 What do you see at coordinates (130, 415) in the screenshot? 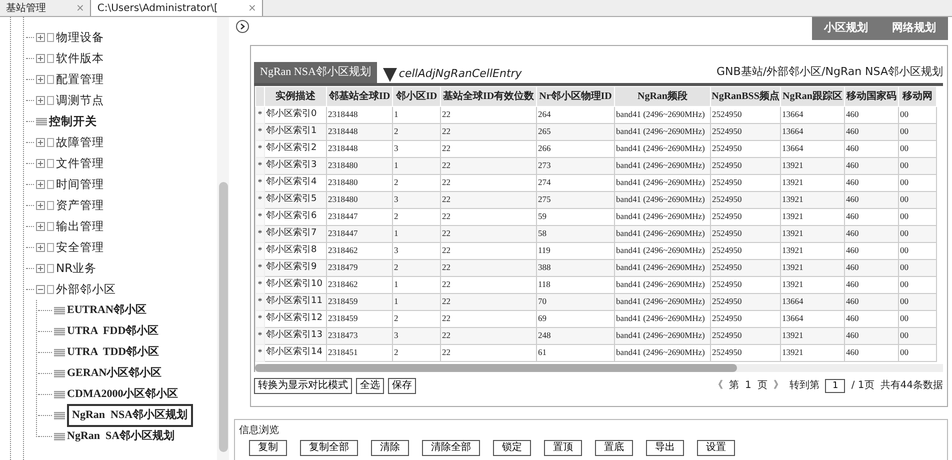
I see `tree-item: NgRan NSA邻小区规划` at bounding box center [130, 415].